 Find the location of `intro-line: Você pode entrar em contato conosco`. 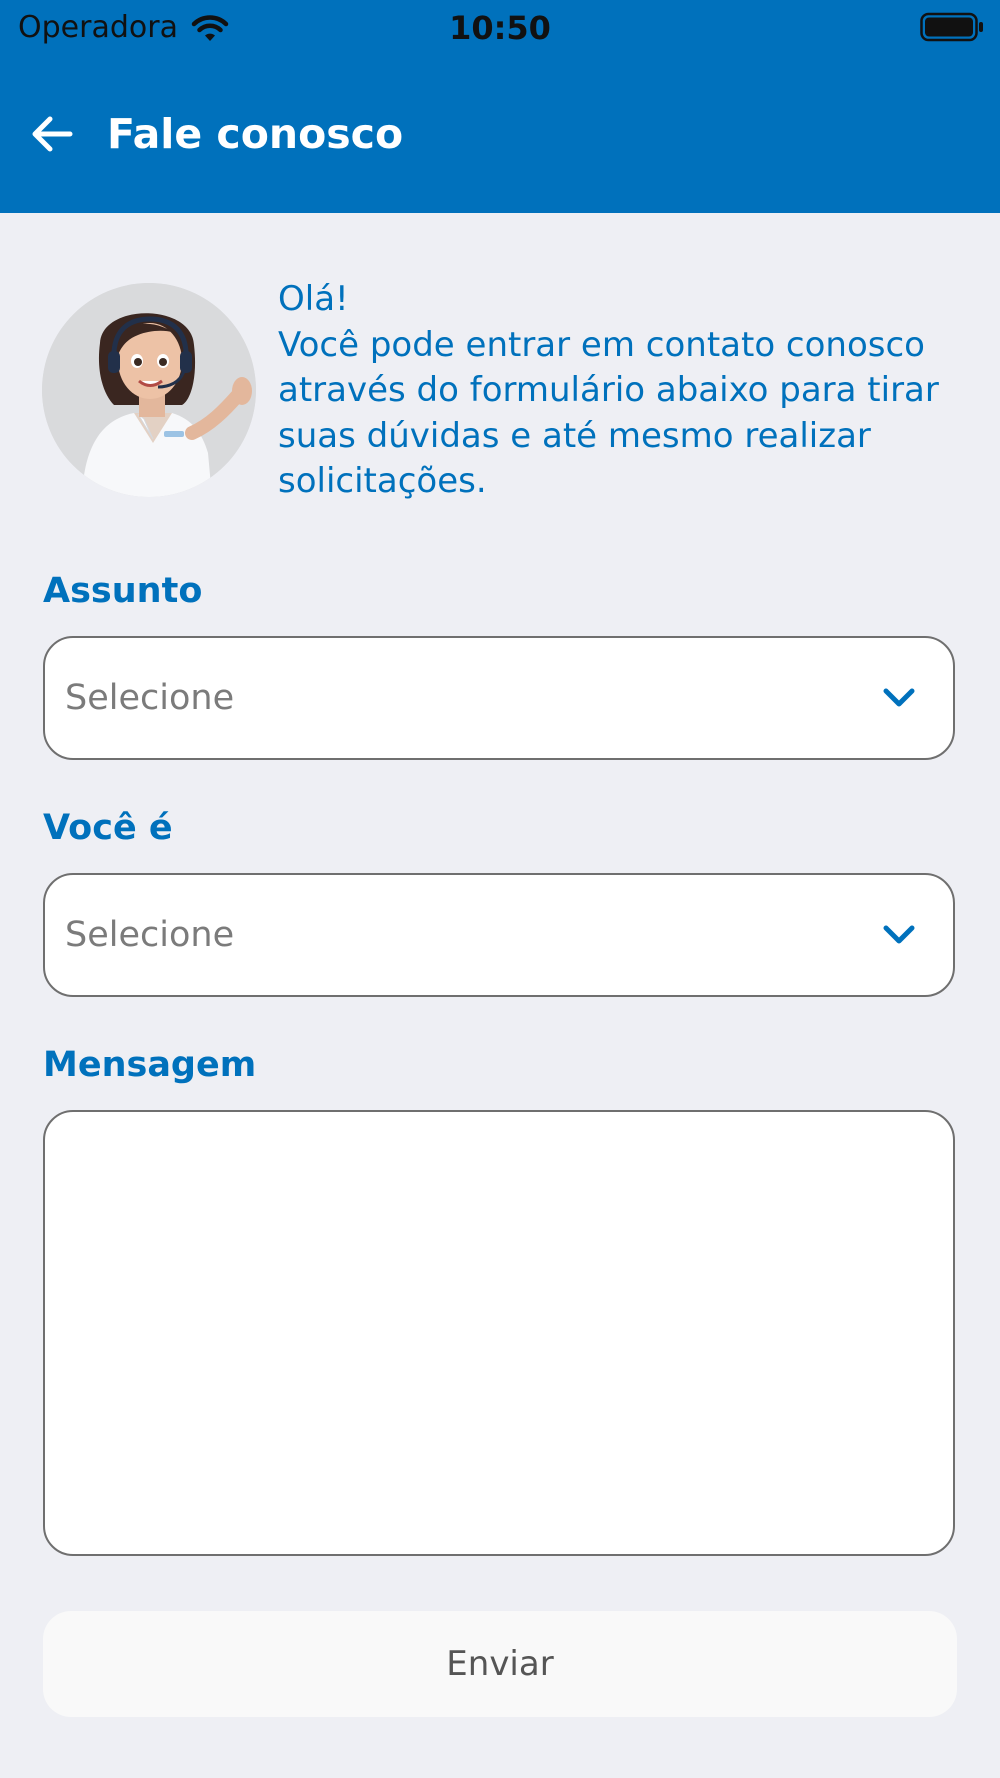

intro-line: Você pode entrar em contato conosco is located at coordinates (601, 344).